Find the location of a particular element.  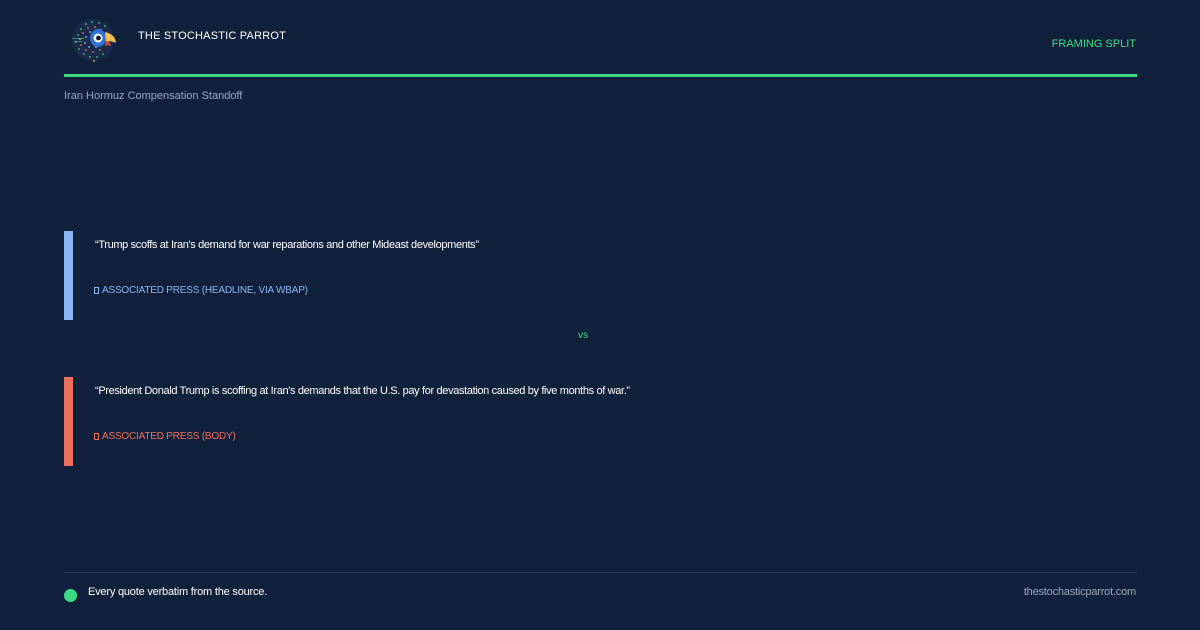

brand-name: THE STOCHASTIC PARROT is located at coordinates (212, 36).